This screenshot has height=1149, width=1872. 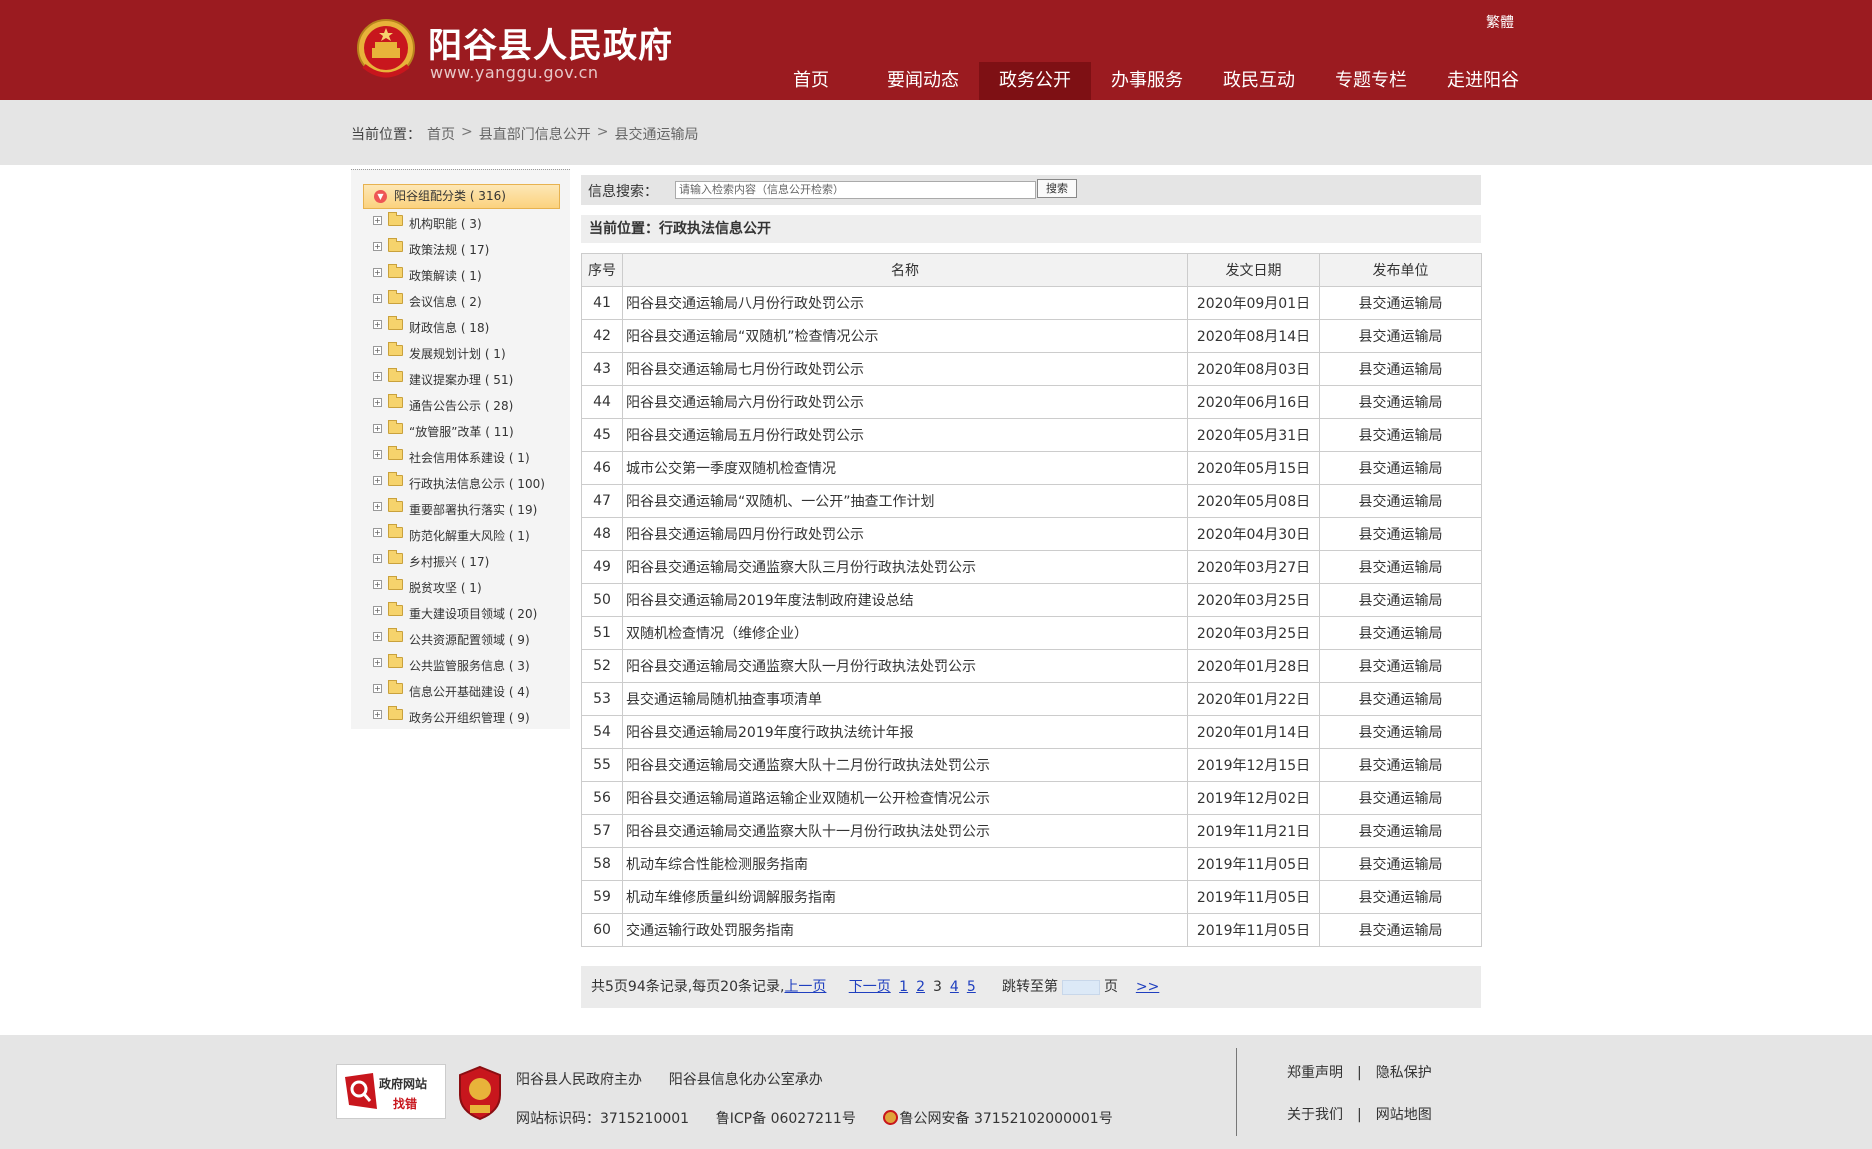 I want to click on tree-item: + 脱贫攻坚 ( 1), so click(x=468, y=587).